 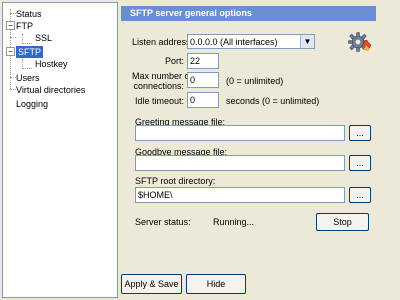 I want to click on root-directory-label: SFTP root directory:, so click(x=175, y=181).